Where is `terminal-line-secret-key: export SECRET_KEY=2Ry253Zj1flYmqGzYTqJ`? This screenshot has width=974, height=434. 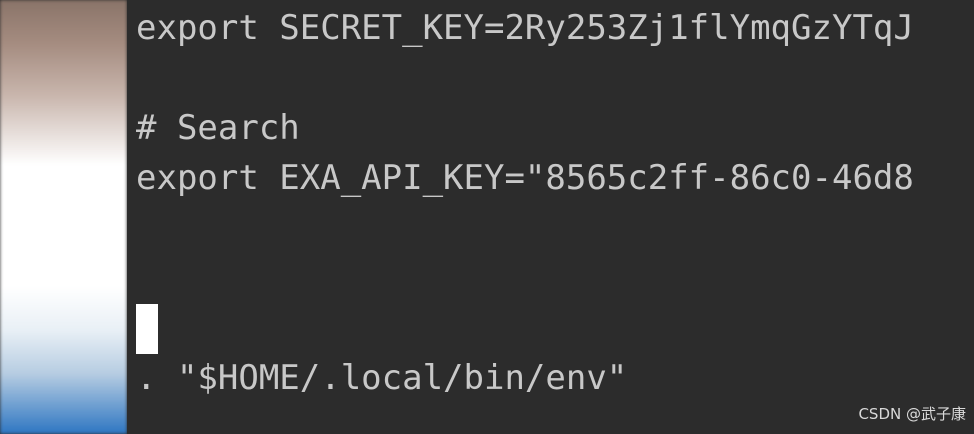 terminal-line-secret-key: export SECRET_KEY=2Ry253Zj1flYmqGzYTqJ is located at coordinates (525, 28).